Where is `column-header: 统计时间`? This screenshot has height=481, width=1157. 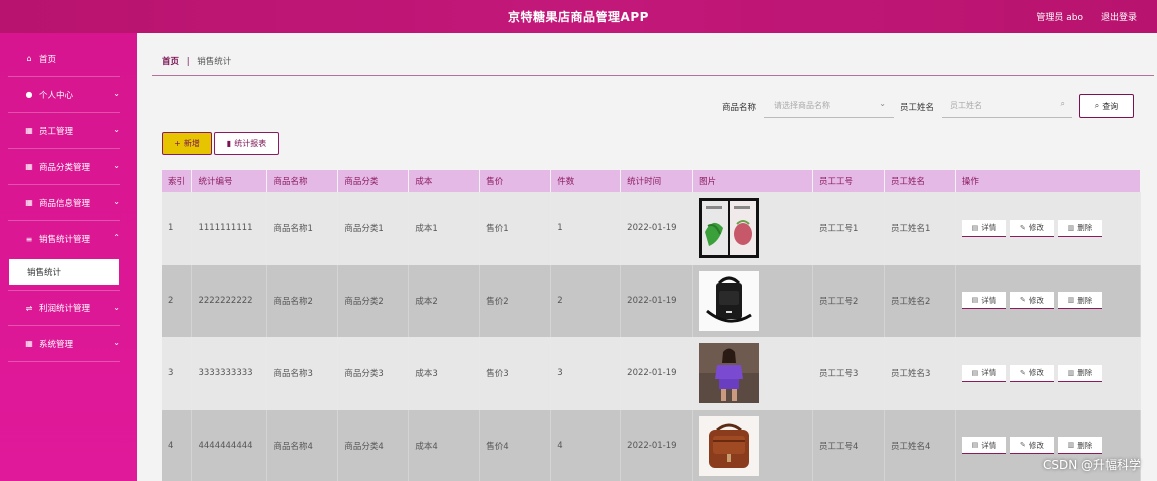 column-header: 统计时间 is located at coordinates (657, 181).